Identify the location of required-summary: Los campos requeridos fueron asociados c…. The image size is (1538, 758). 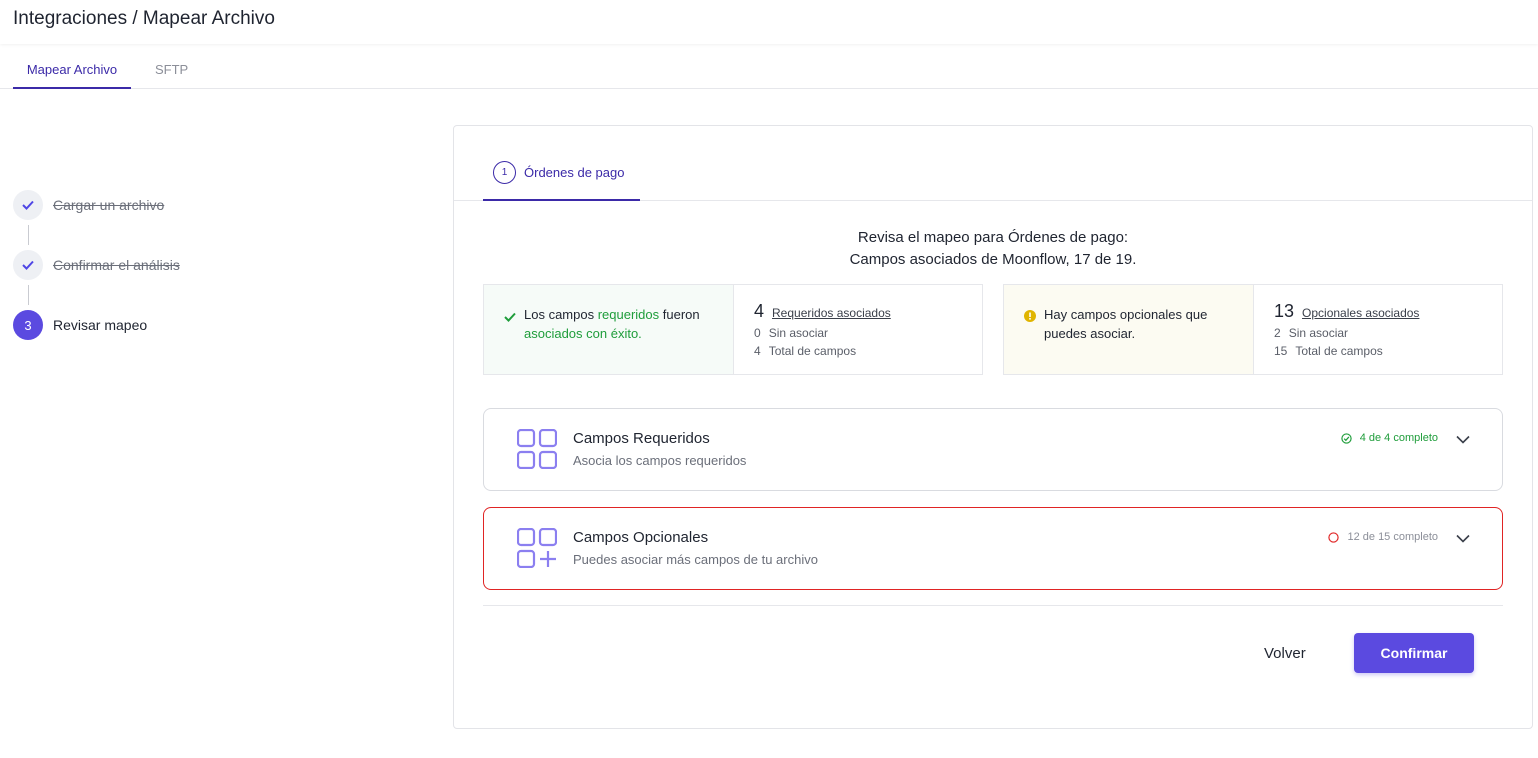
(733, 329).